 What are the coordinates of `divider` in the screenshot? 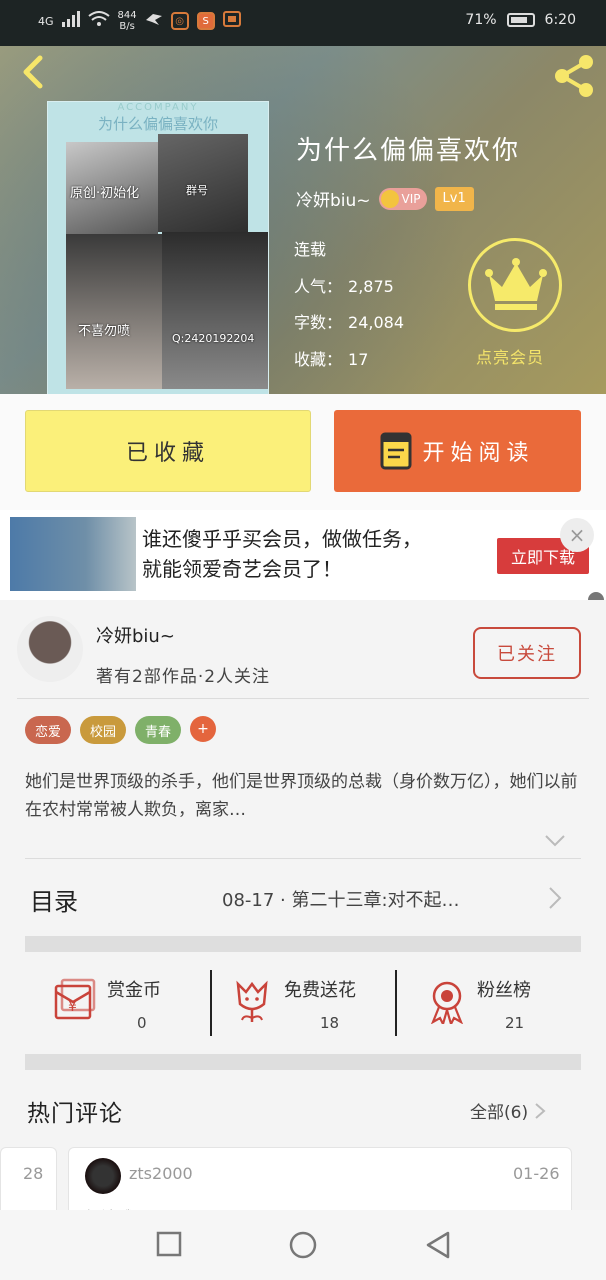 It's located at (303, 698).